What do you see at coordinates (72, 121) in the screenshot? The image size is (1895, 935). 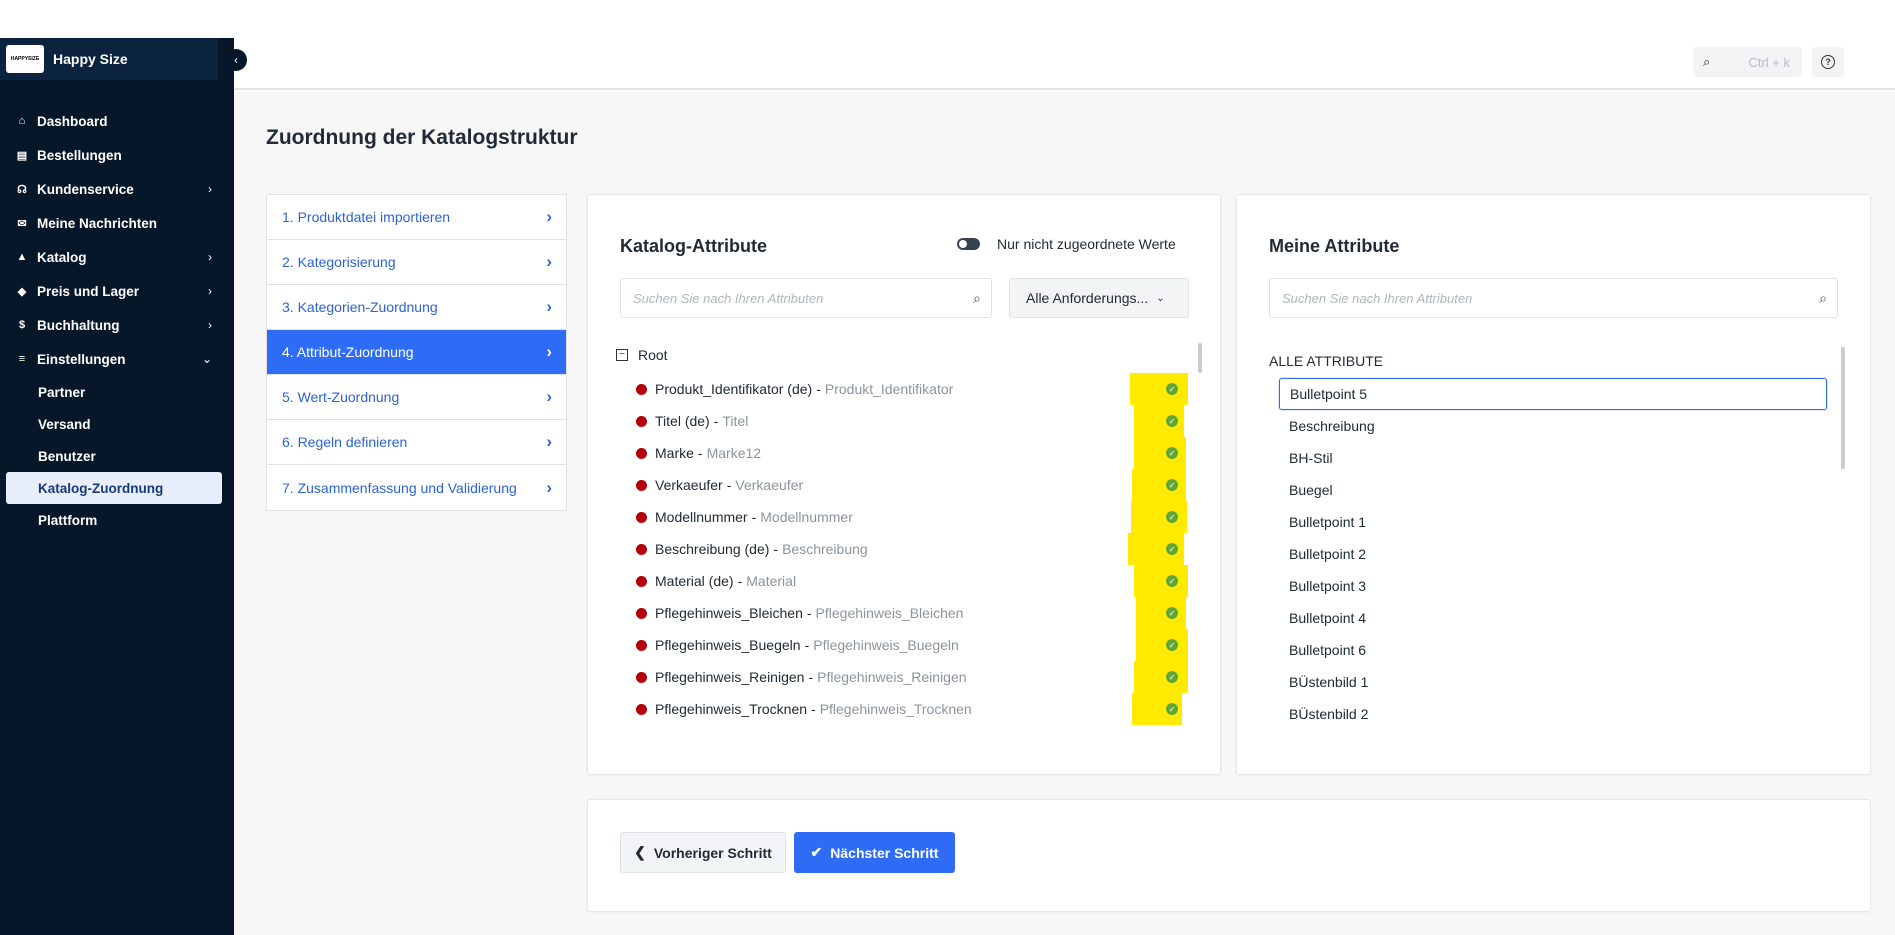 I see `sidebar-item-label: Dashboard` at bounding box center [72, 121].